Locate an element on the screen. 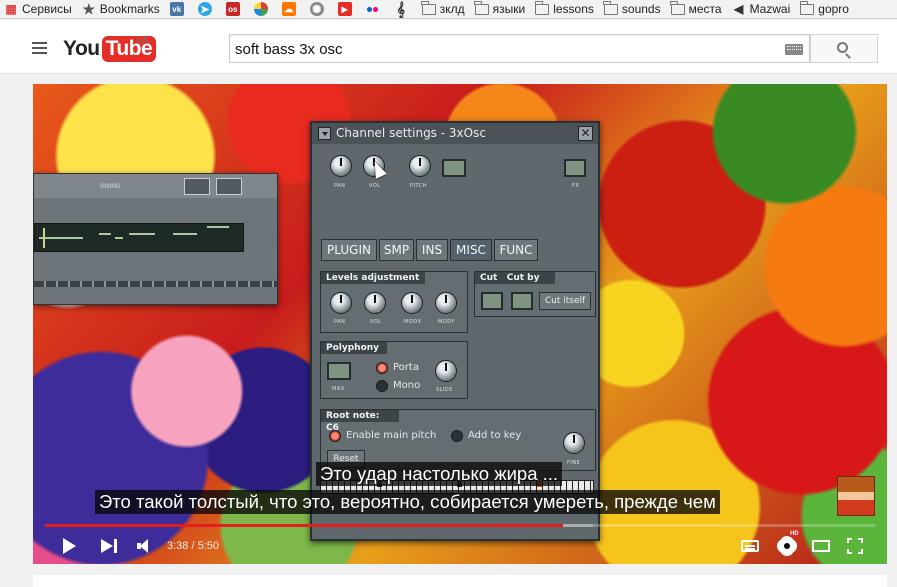  bookmark-vk: vk is located at coordinates (178, 9).